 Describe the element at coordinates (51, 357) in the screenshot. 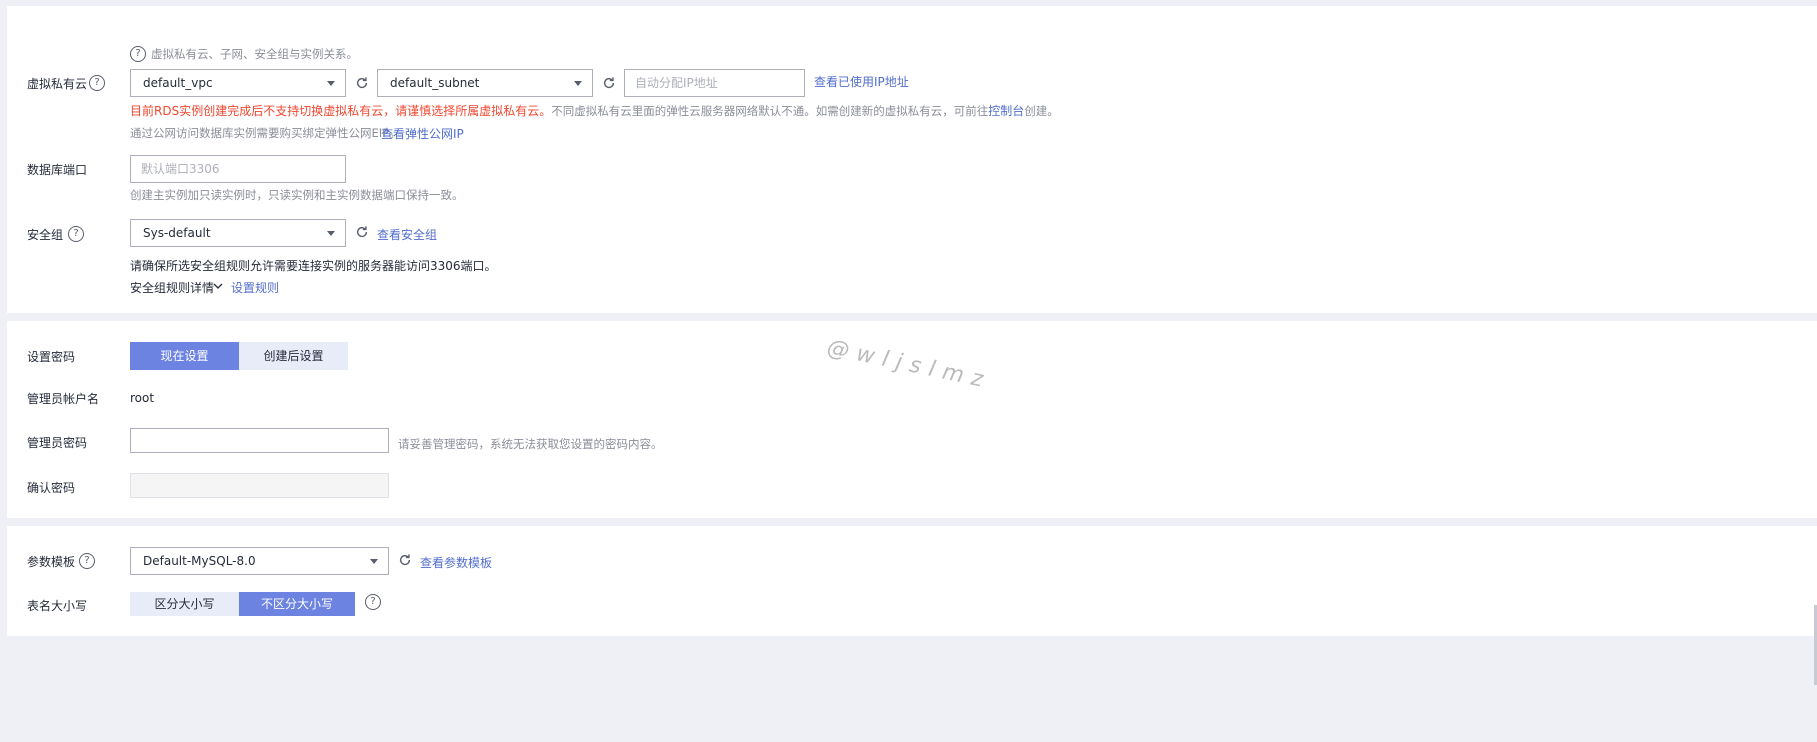

I see `set-password-label: 设置密码` at that location.